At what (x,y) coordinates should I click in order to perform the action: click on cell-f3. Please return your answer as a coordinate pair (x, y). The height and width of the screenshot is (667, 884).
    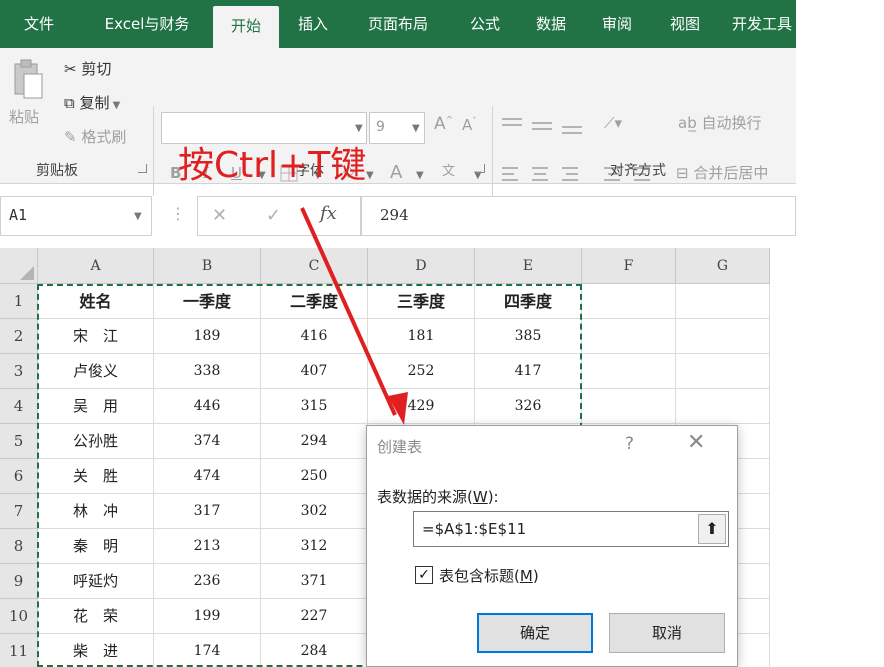
    Looking at the image, I should click on (629, 371).